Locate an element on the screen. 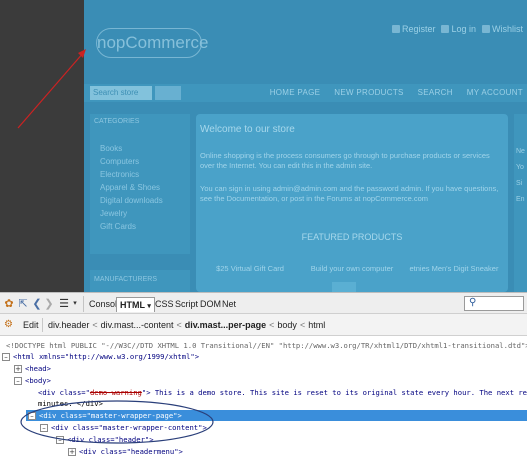  breadcrumb-item: html is located at coordinates (316, 325).